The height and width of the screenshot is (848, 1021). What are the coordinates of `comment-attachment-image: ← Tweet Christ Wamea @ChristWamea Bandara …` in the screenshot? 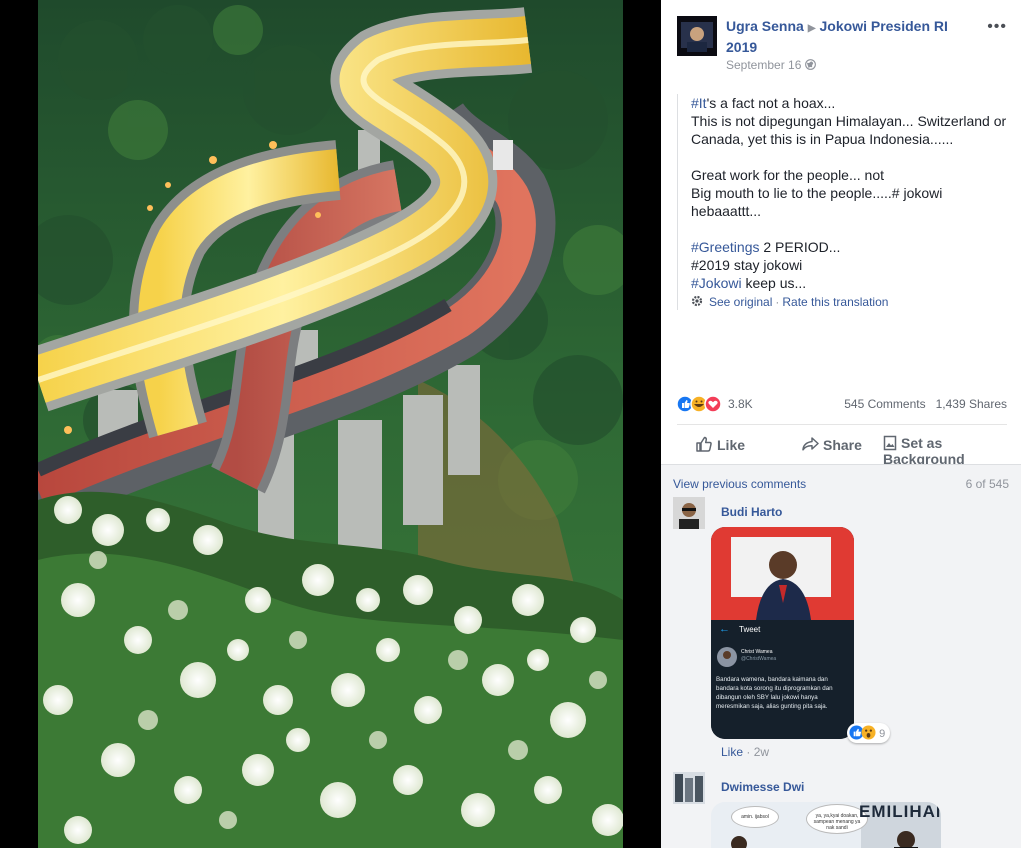 It's located at (782, 633).